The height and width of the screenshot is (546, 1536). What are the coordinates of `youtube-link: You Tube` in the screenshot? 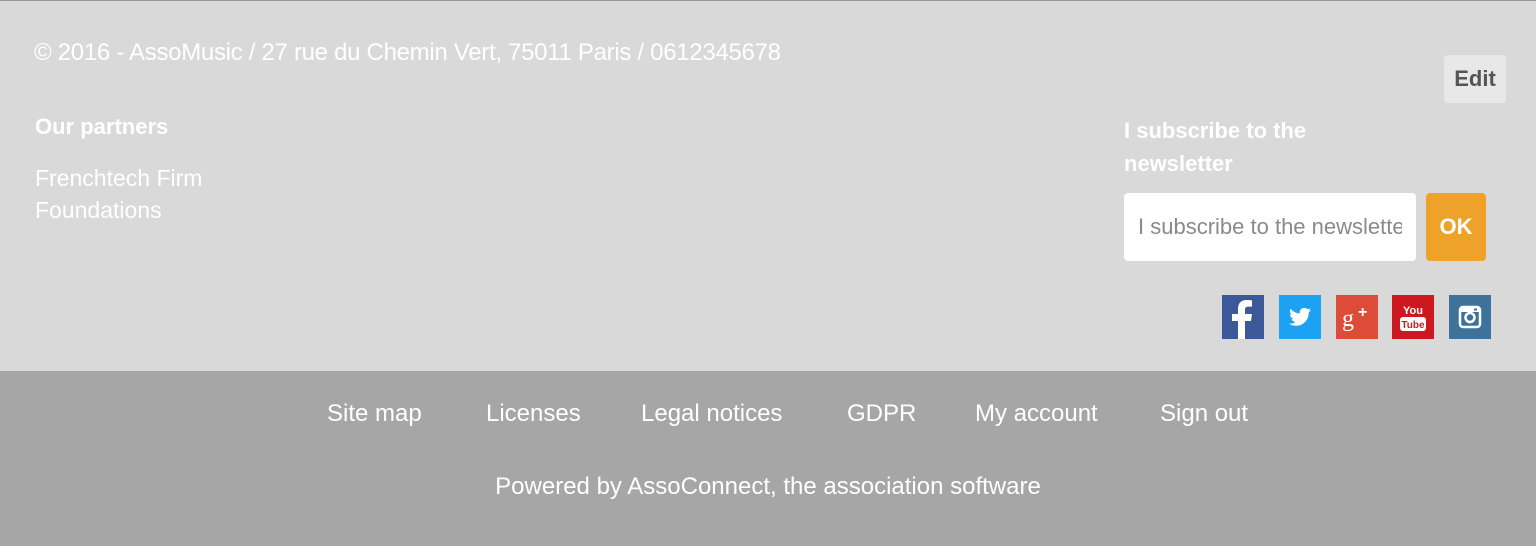 It's located at (1413, 317).